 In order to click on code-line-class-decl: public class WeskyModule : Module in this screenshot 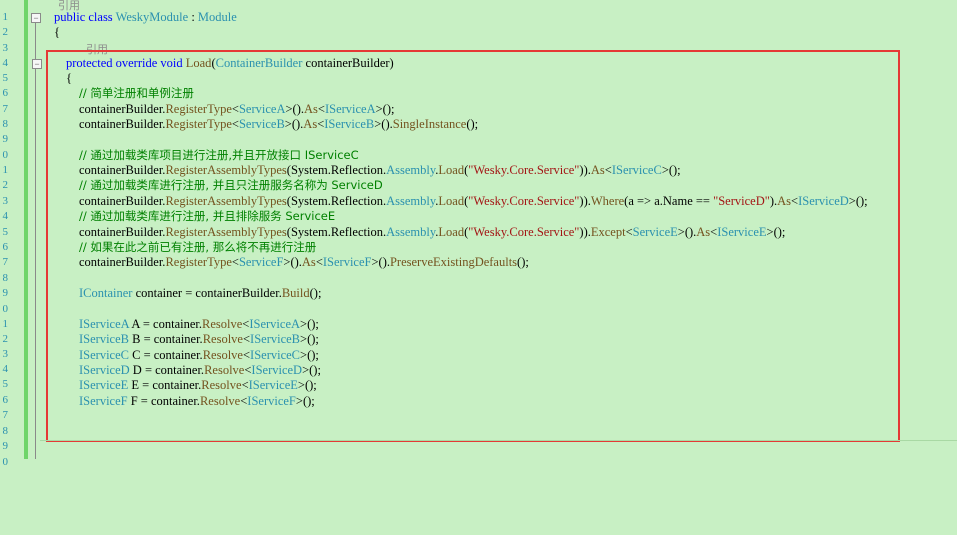, I will do `click(145, 17)`.